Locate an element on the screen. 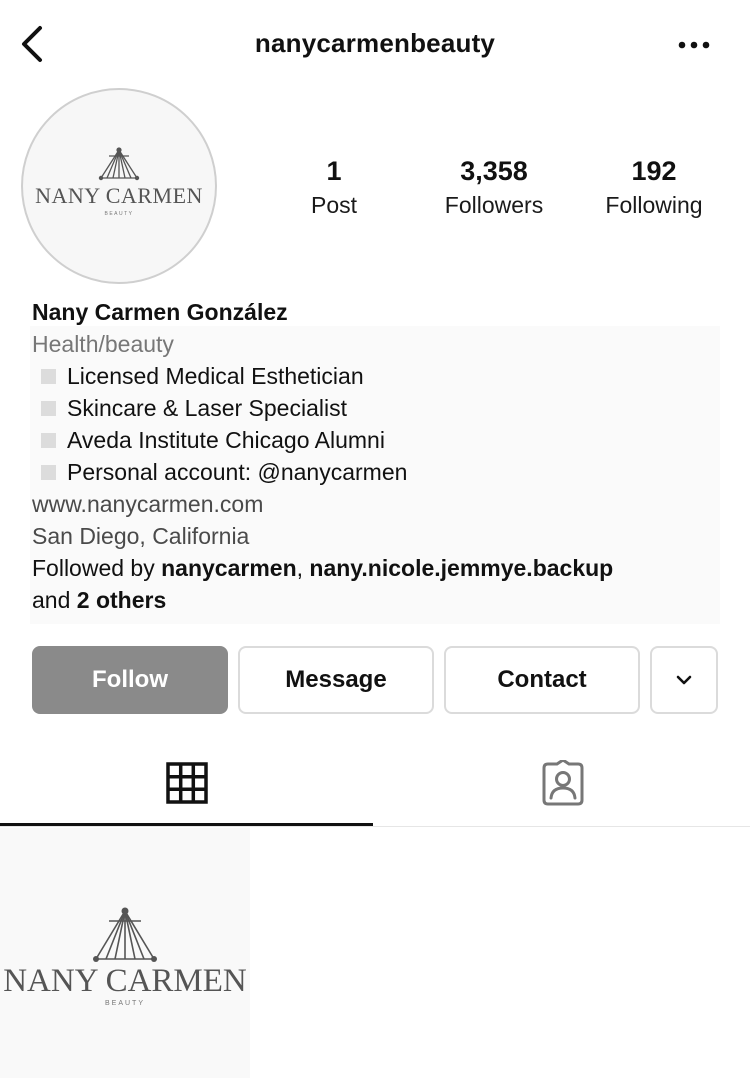 The height and width of the screenshot is (1078, 750). follow-button: Follow is located at coordinates (130, 680).